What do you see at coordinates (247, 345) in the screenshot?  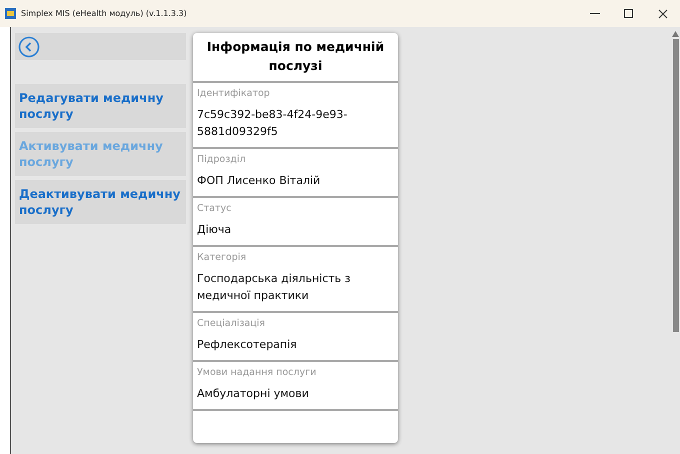 I see `field-value: Рефлексотерапія` at bounding box center [247, 345].